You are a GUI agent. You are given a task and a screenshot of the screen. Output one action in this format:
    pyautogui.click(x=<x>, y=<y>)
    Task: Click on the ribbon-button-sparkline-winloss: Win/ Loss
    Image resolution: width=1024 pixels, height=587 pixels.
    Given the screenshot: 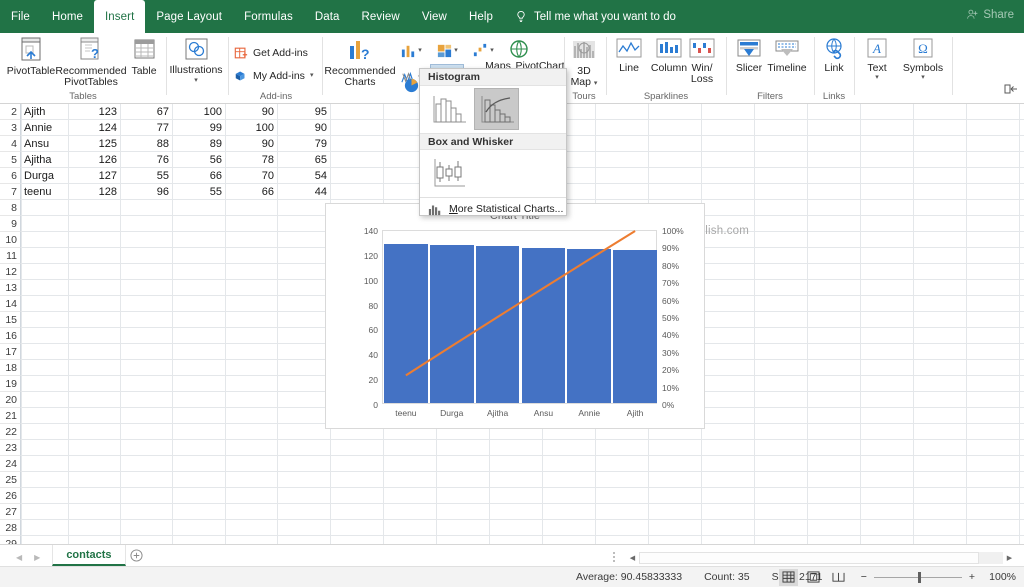 What is the action you would take?
    pyautogui.click(x=702, y=68)
    